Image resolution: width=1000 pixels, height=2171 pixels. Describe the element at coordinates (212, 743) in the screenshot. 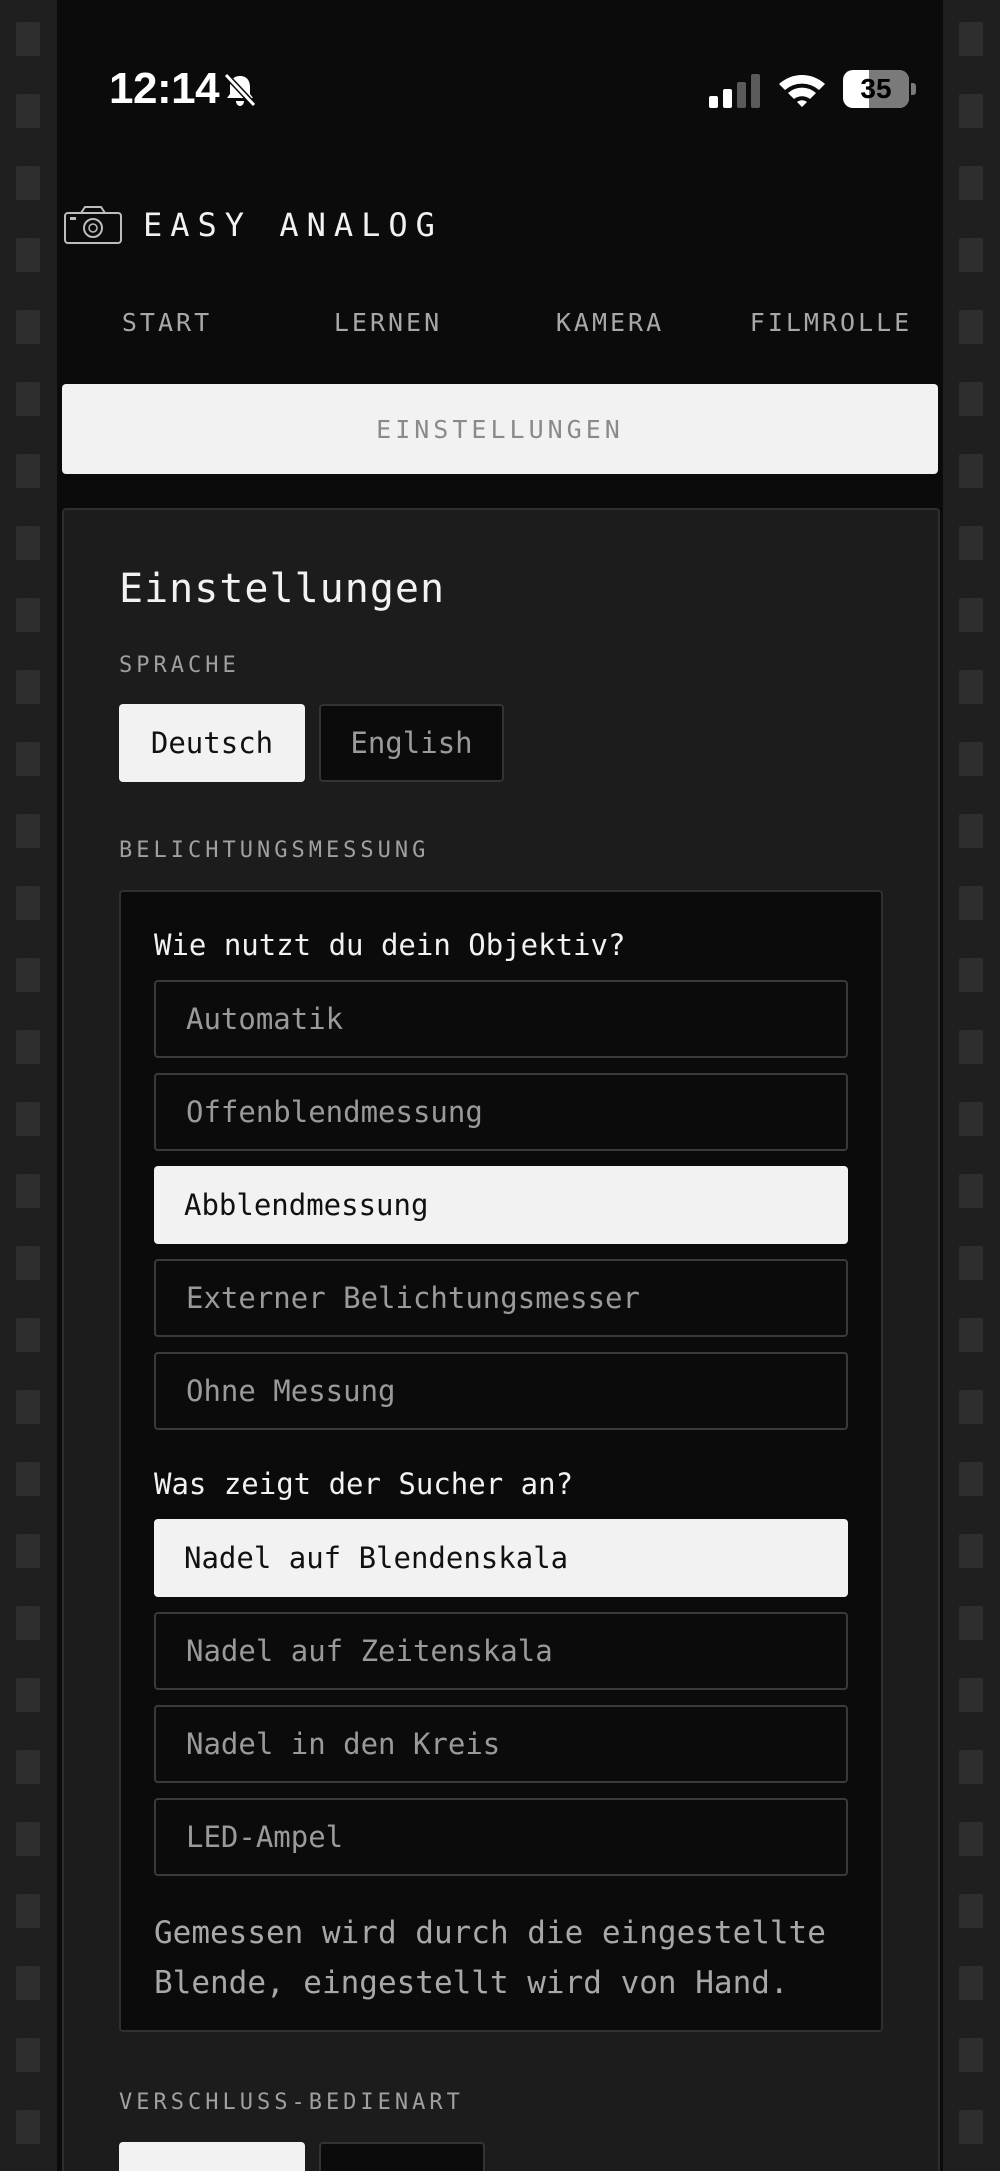

I see `language-deutsch-button: Deutsch` at that location.